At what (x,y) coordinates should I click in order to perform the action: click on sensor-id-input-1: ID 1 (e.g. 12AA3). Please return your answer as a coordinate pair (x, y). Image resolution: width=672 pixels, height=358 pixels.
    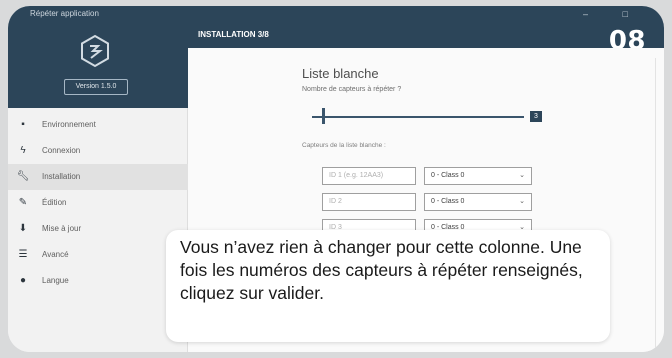
    Looking at the image, I should click on (369, 176).